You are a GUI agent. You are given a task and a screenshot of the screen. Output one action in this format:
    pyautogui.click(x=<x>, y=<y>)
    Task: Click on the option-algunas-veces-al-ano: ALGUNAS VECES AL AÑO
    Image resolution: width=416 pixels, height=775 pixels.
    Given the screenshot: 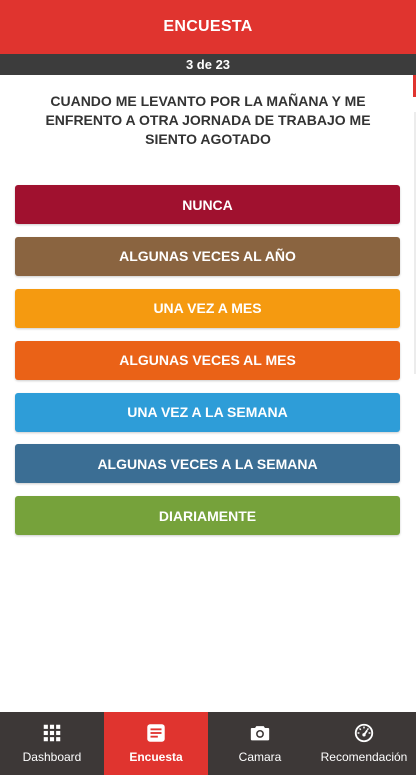 What is the action you would take?
    pyautogui.click(x=207, y=256)
    